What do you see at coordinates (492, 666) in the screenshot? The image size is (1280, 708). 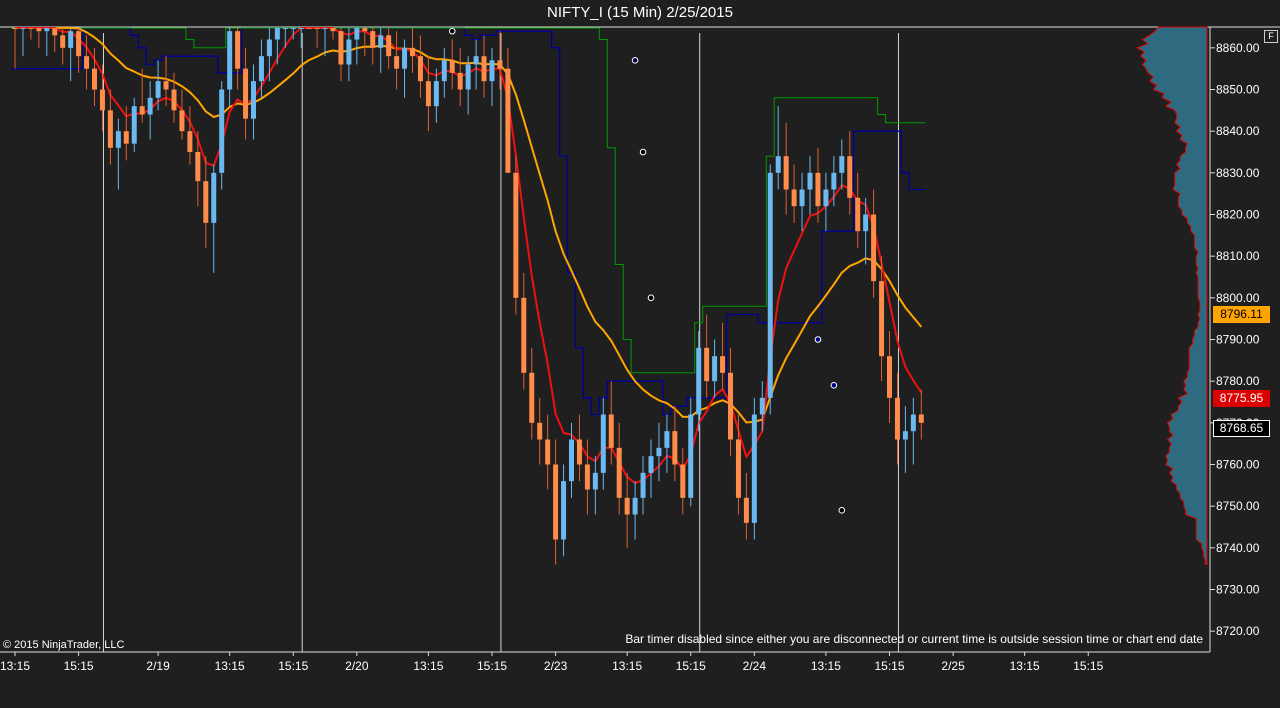 I see `x-tick-label-7: 15:15` at bounding box center [492, 666].